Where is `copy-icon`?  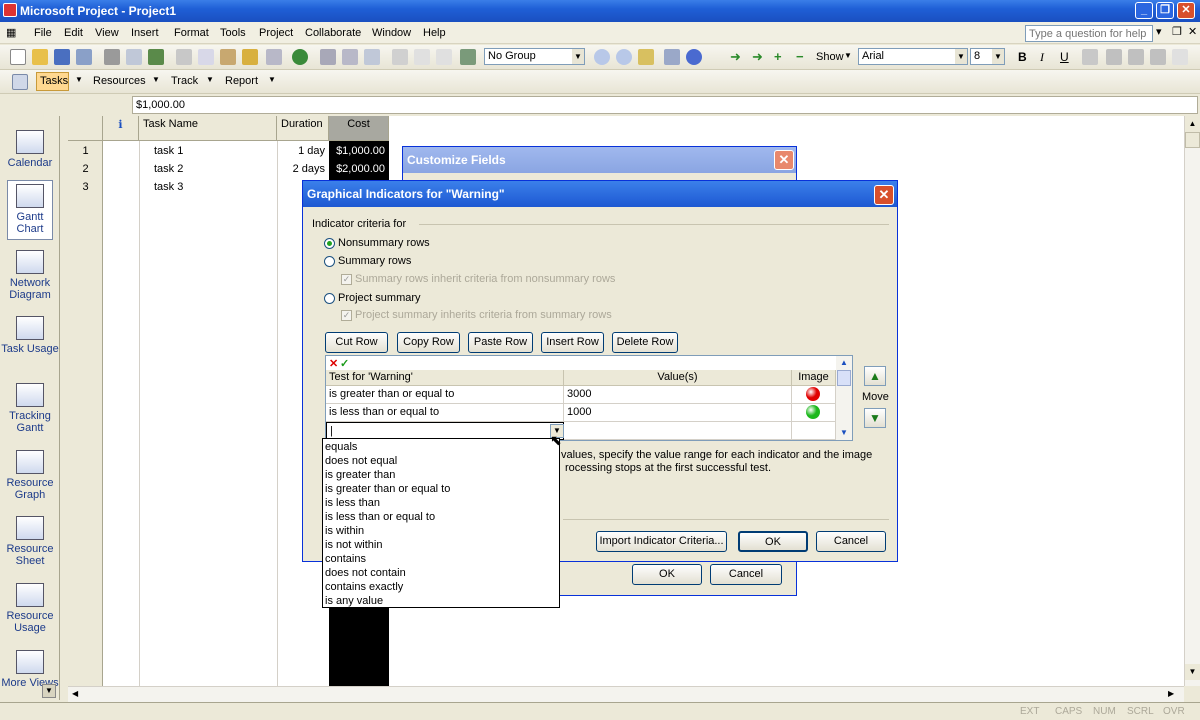 copy-icon is located at coordinates (206, 57).